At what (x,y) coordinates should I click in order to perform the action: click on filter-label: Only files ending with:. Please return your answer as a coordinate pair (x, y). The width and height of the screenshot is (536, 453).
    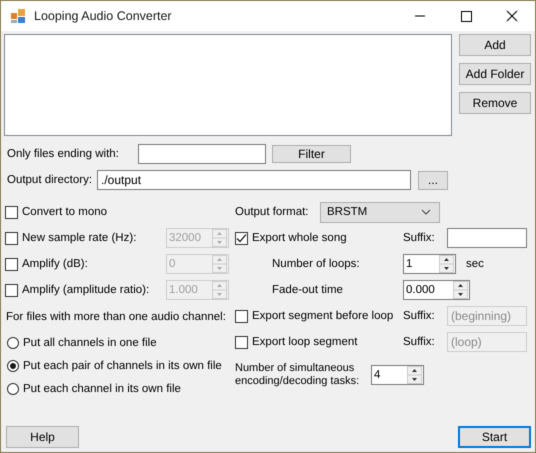
    Looking at the image, I should click on (63, 154).